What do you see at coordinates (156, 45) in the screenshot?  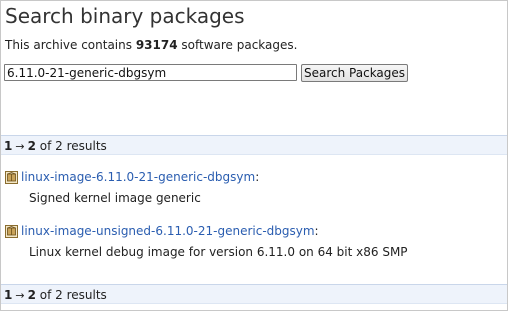 I see `package-count: 93174` at bounding box center [156, 45].